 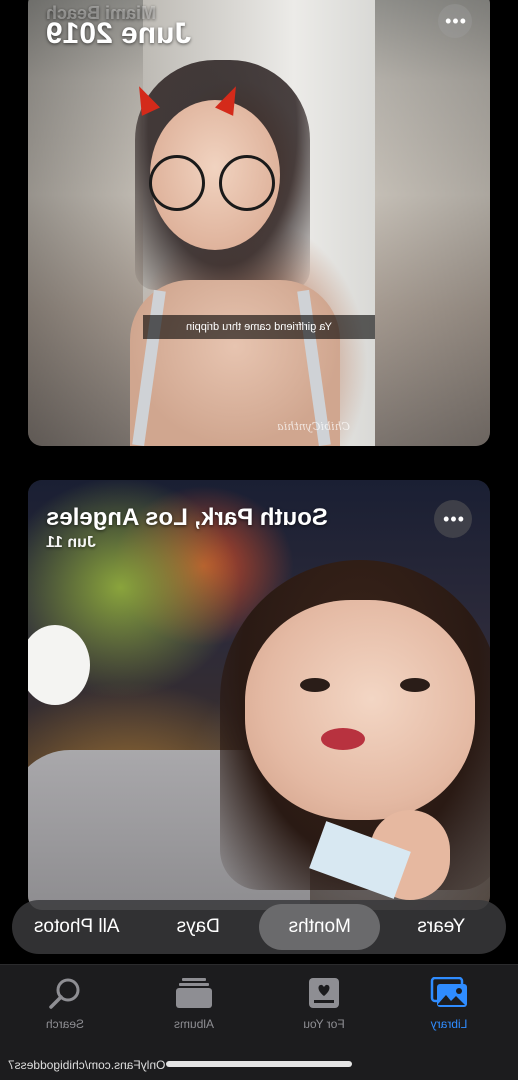 I want to click on search-icon, so click(x=65, y=993).